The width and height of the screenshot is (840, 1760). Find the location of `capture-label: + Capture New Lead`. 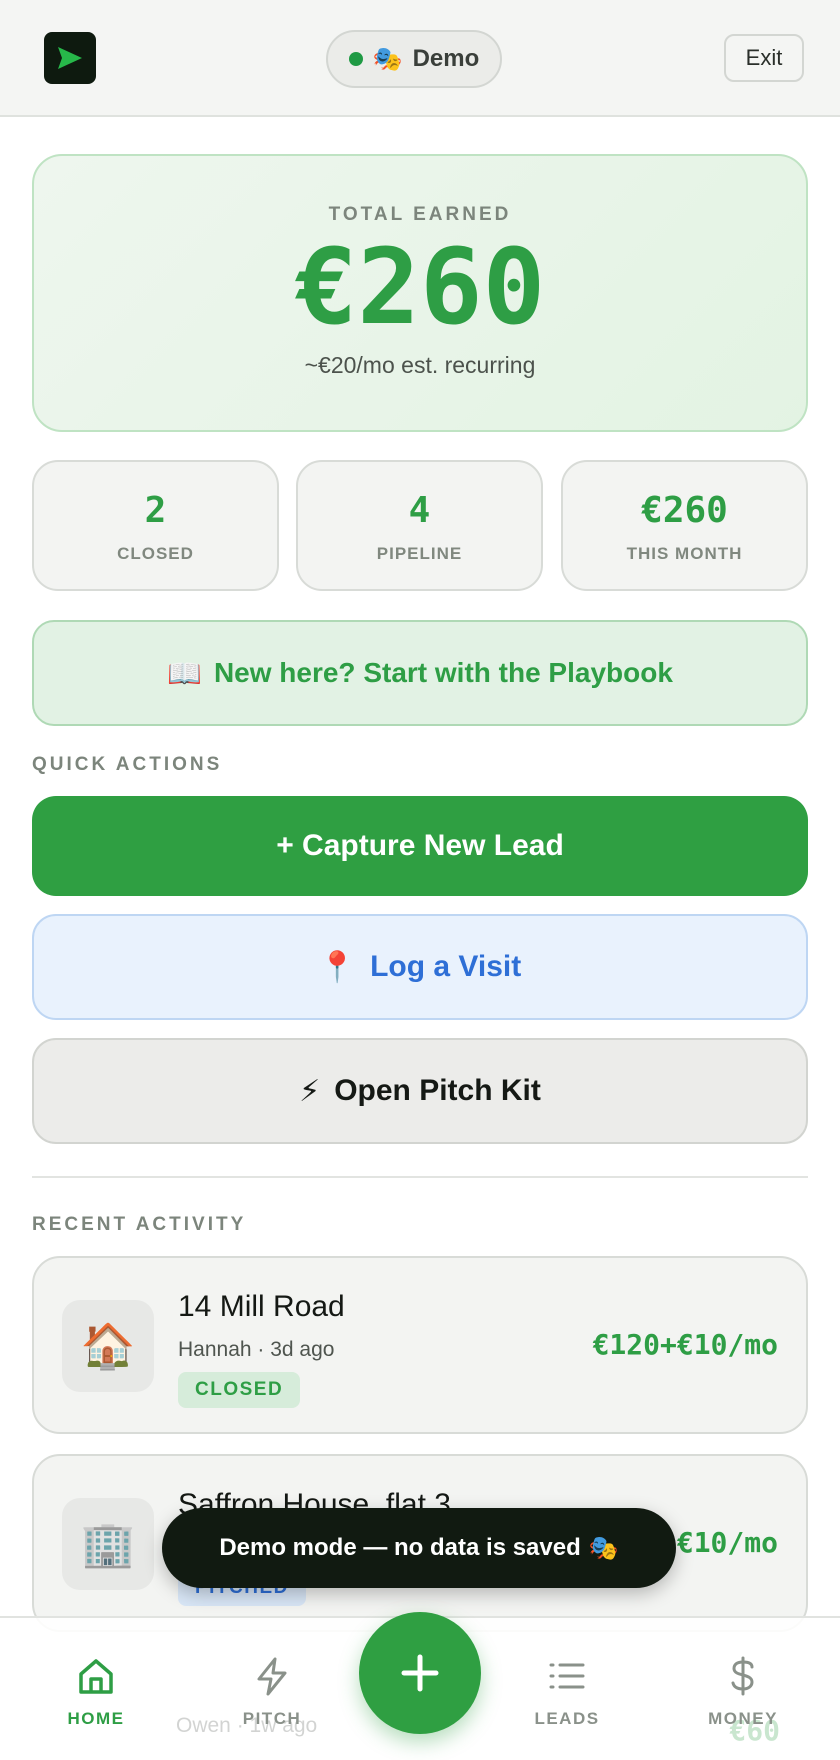

capture-label: + Capture New Lead is located at coordinates (420, 845).